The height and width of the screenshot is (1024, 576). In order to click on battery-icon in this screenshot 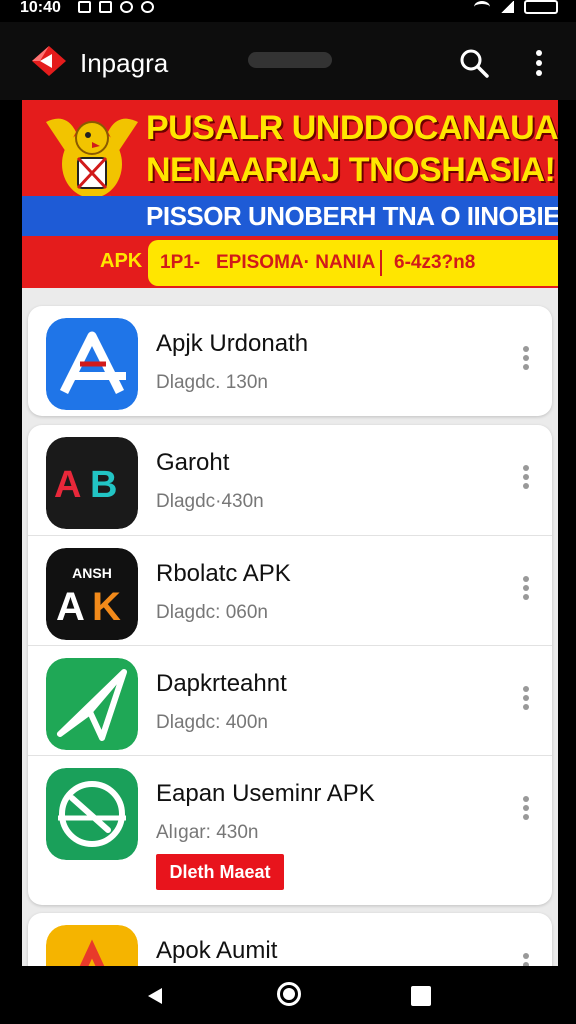, I will do `click(541, 7)`.